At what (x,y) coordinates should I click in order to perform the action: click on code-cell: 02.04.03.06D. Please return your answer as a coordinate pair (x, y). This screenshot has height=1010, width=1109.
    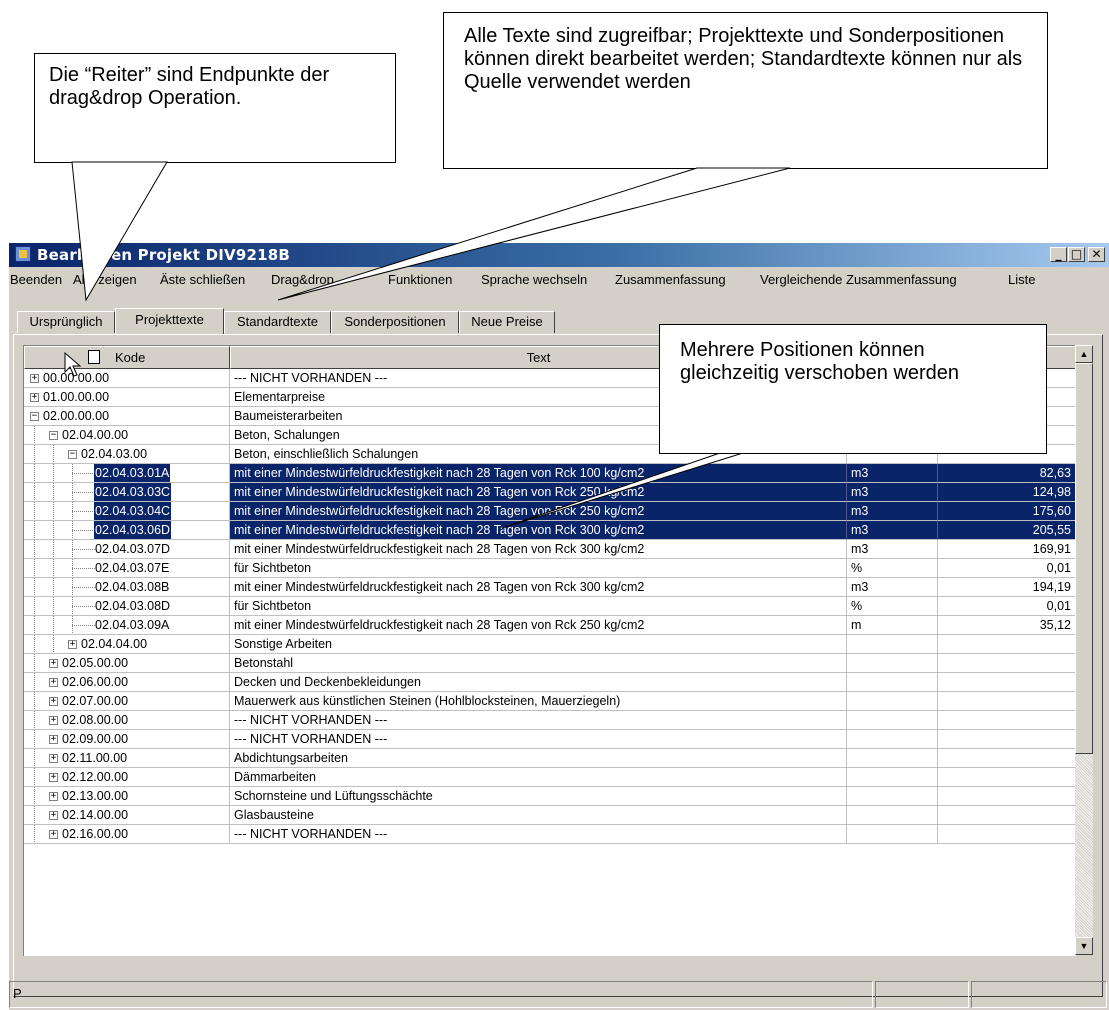
    Looking at the image, I should click on (127, 530).